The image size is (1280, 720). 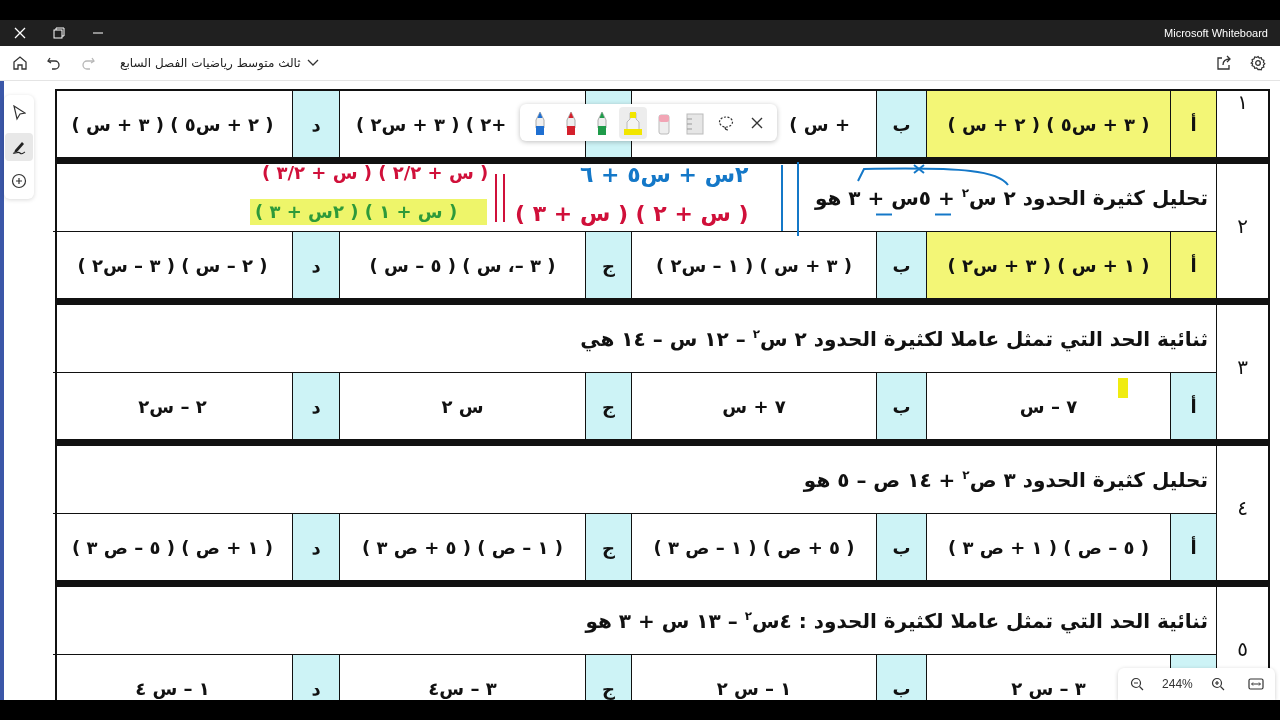 I want to click on question-text: ثنائية الحد التي تمثل عاملا لكثيرة الحدود : ٤س$^{٢}$ – ١٣ س + ٣ هو, so click(x=896, y=620).